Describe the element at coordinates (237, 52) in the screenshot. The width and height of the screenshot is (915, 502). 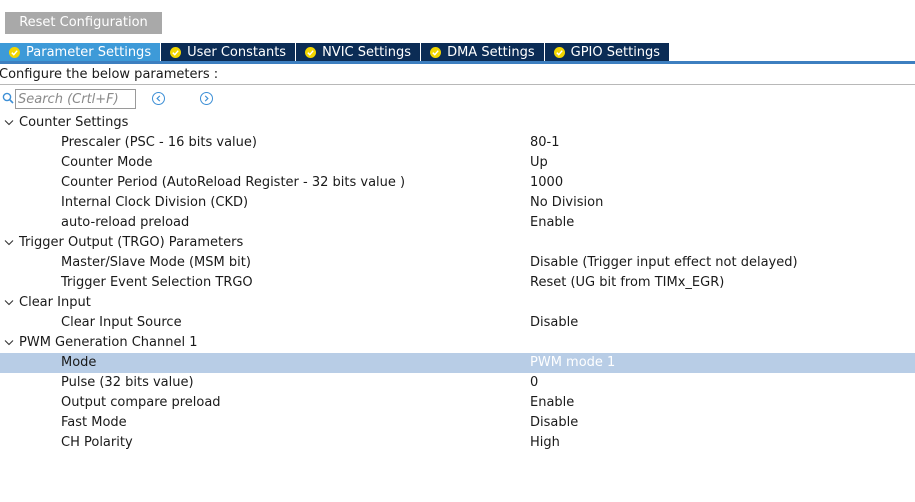
I see `tab-label: User Constants` at that location.